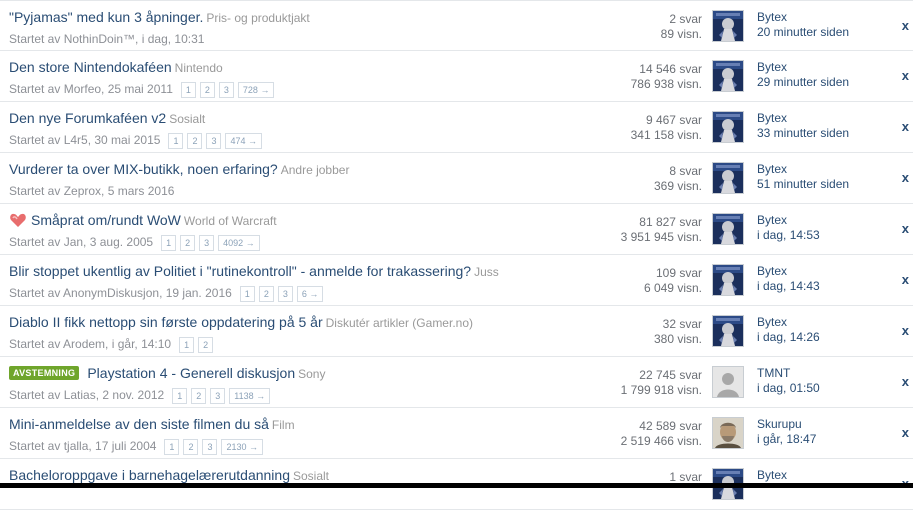  What do you see at coordinates (786, 424) in the screenshot?
I see `last-poster-name: Skurupu` at bounding box center [786, 424].